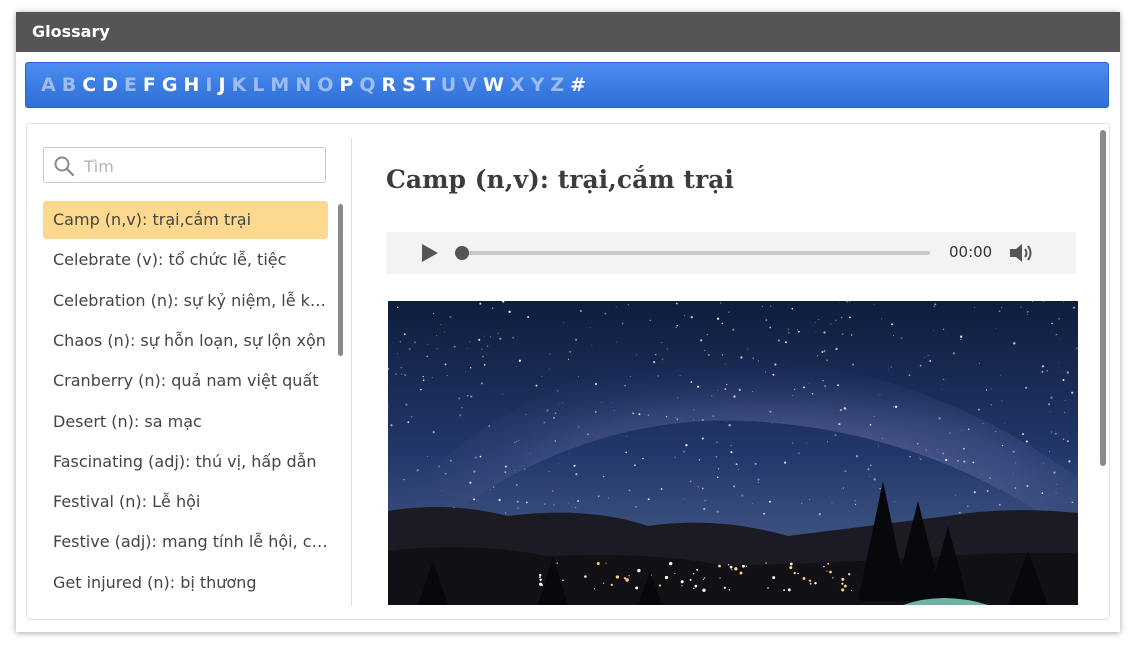  Describe the element at coordinates (409, 85) in the screenshot. I see `alphabet-letter: S` at that location.